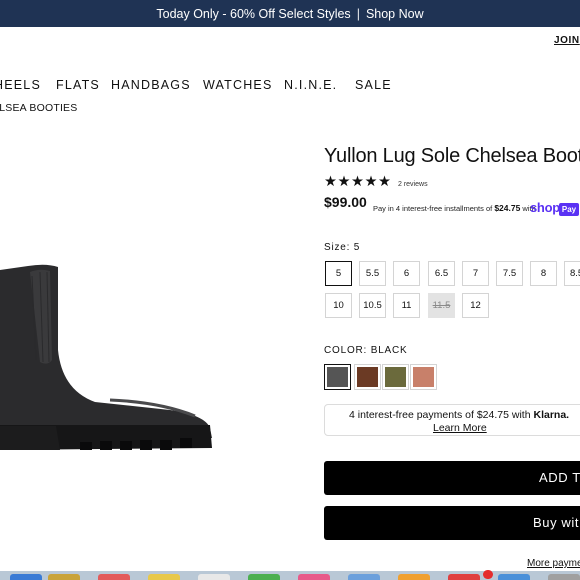 This screenshot has height=580, width=580. I want to click on color-label: COLOR: BLACK, so click(366, 350).